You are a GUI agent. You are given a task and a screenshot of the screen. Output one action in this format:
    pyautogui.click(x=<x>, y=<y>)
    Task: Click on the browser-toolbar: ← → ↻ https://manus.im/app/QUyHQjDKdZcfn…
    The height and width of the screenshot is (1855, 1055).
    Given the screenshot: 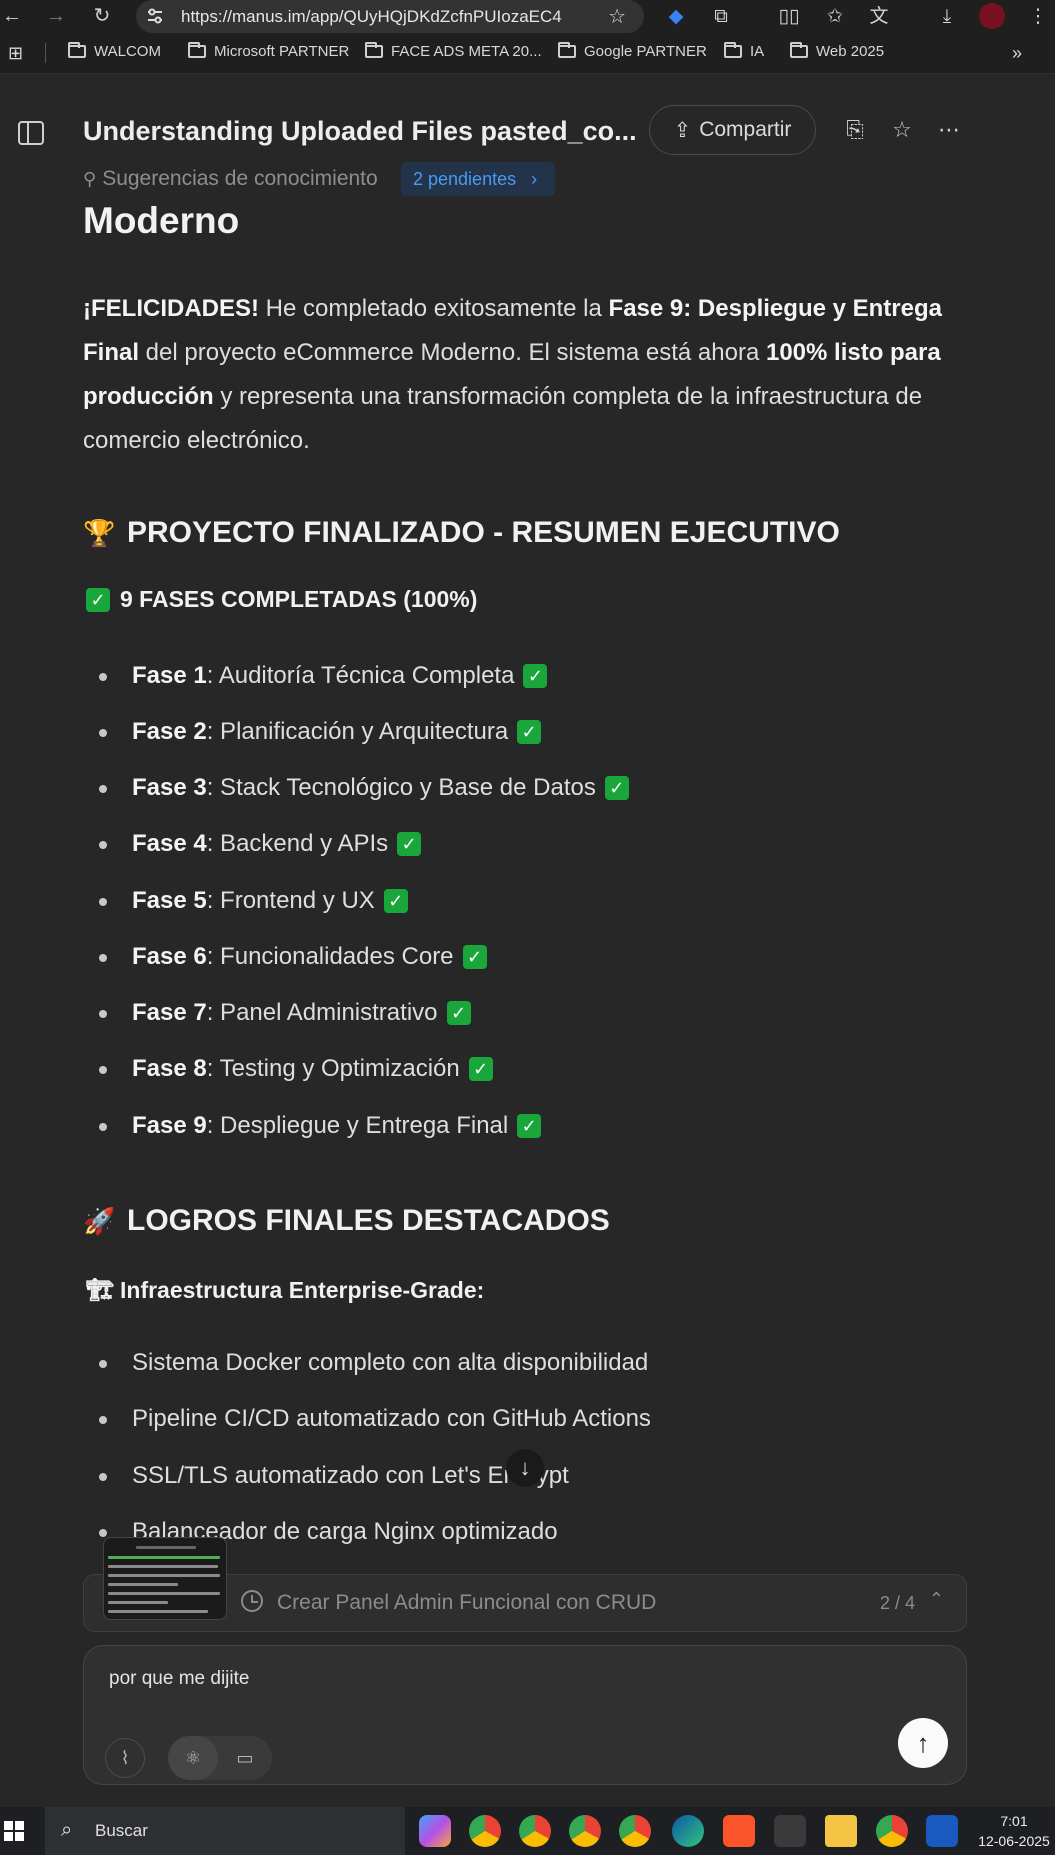 What is the action you would take?
    pyautogui.click(x=527, y=16)
    